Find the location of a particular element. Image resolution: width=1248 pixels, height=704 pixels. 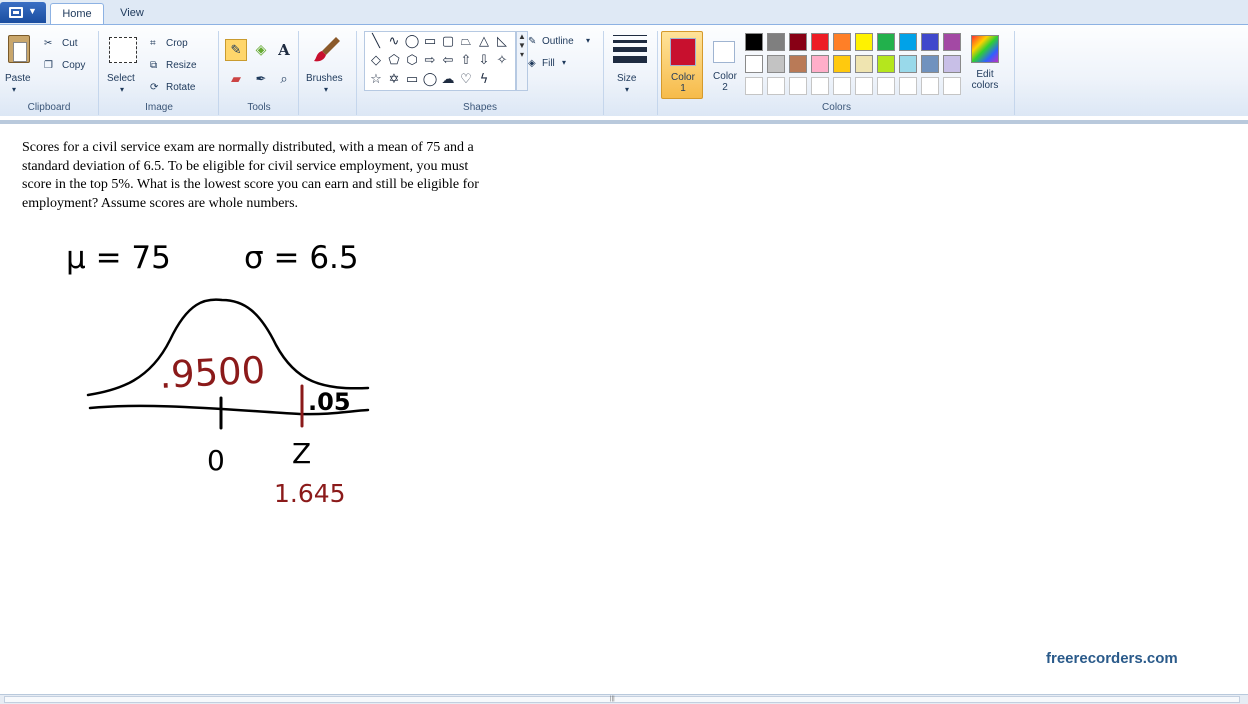

scrollbar-thumb is located at coordinates (622, 699).